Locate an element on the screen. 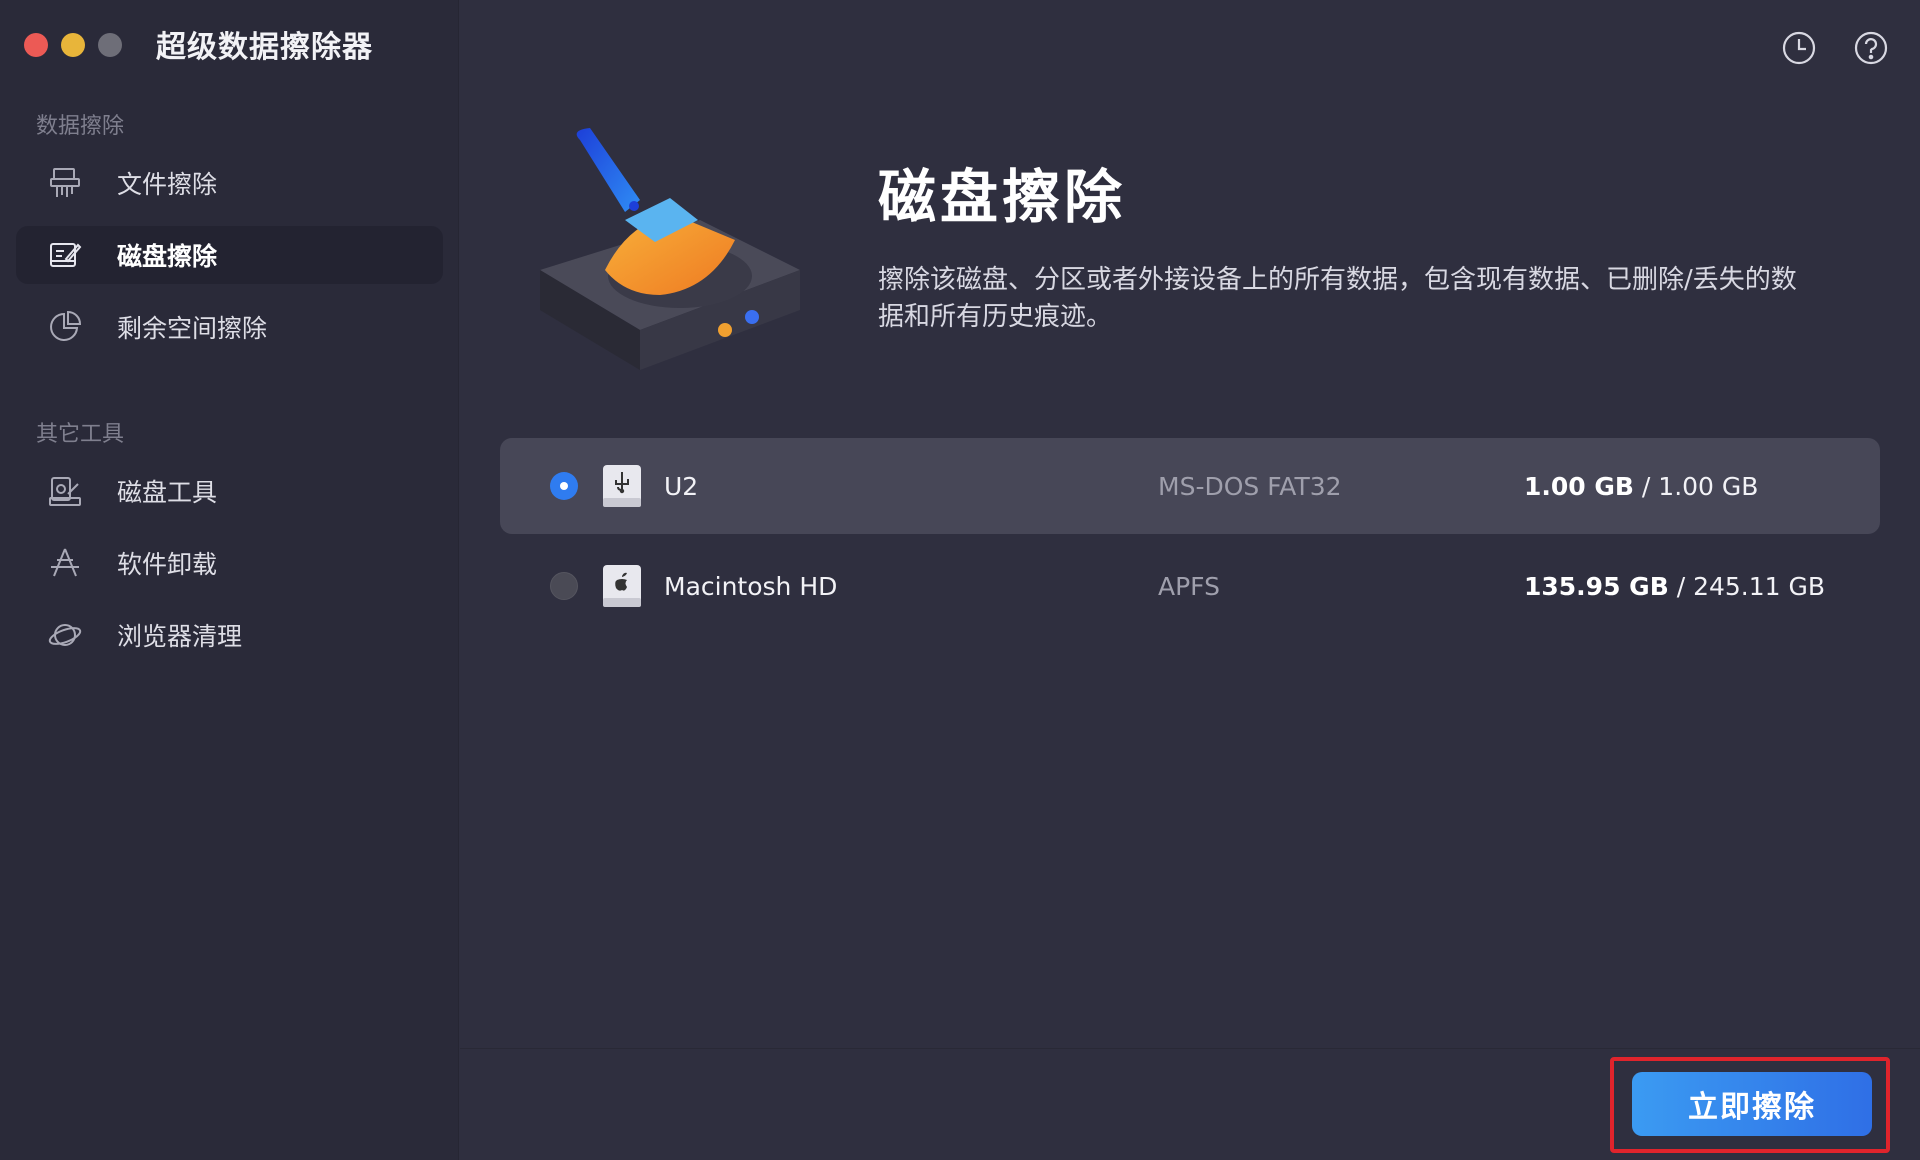 The image size is (1920, 1160). shredder-icon is located at coordinates (65, 183).